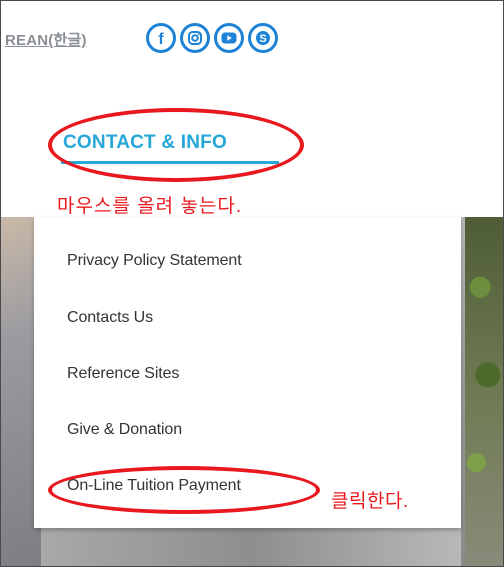 This screenshot has width=504, height=567. Describe the element at coordinates (150, 206) in the screenshot. I see `hover-annotation: 마우스를 올려 놓는다.` at that location.